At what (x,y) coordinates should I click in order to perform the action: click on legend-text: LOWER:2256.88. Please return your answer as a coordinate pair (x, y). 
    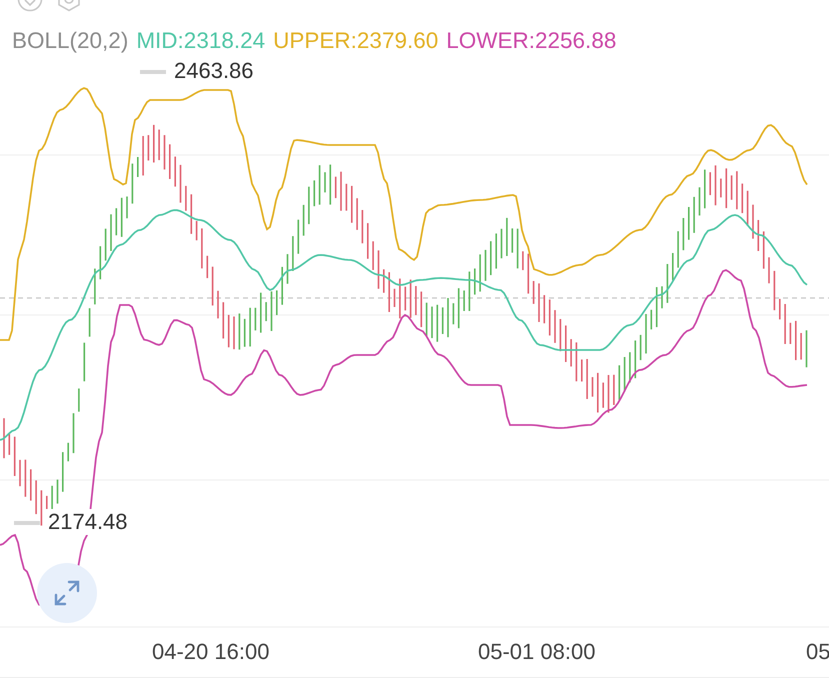
    Looking at the image, I should click on (531, 41).